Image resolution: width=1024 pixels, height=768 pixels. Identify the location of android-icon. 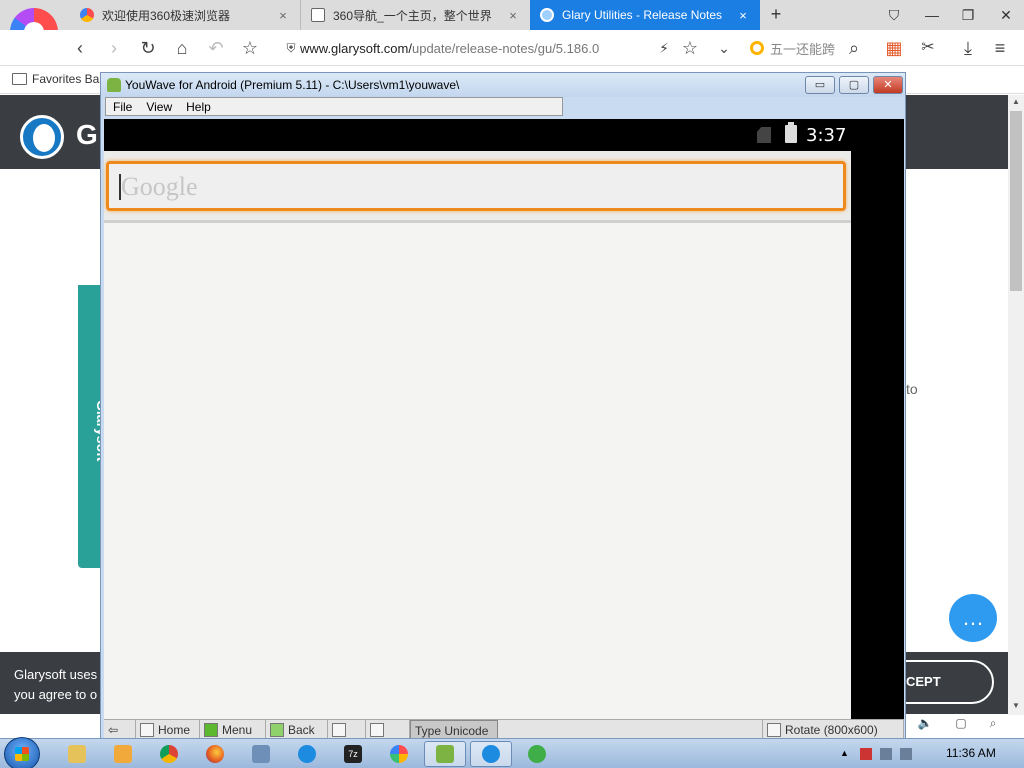
(445, 754).